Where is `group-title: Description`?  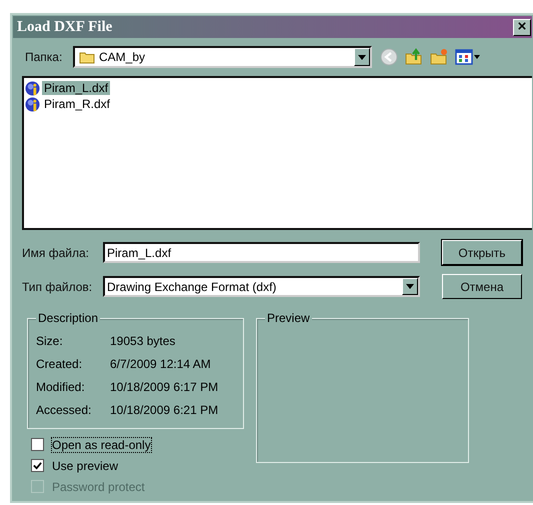
group-title: Description is located at coordinates (68, 318).